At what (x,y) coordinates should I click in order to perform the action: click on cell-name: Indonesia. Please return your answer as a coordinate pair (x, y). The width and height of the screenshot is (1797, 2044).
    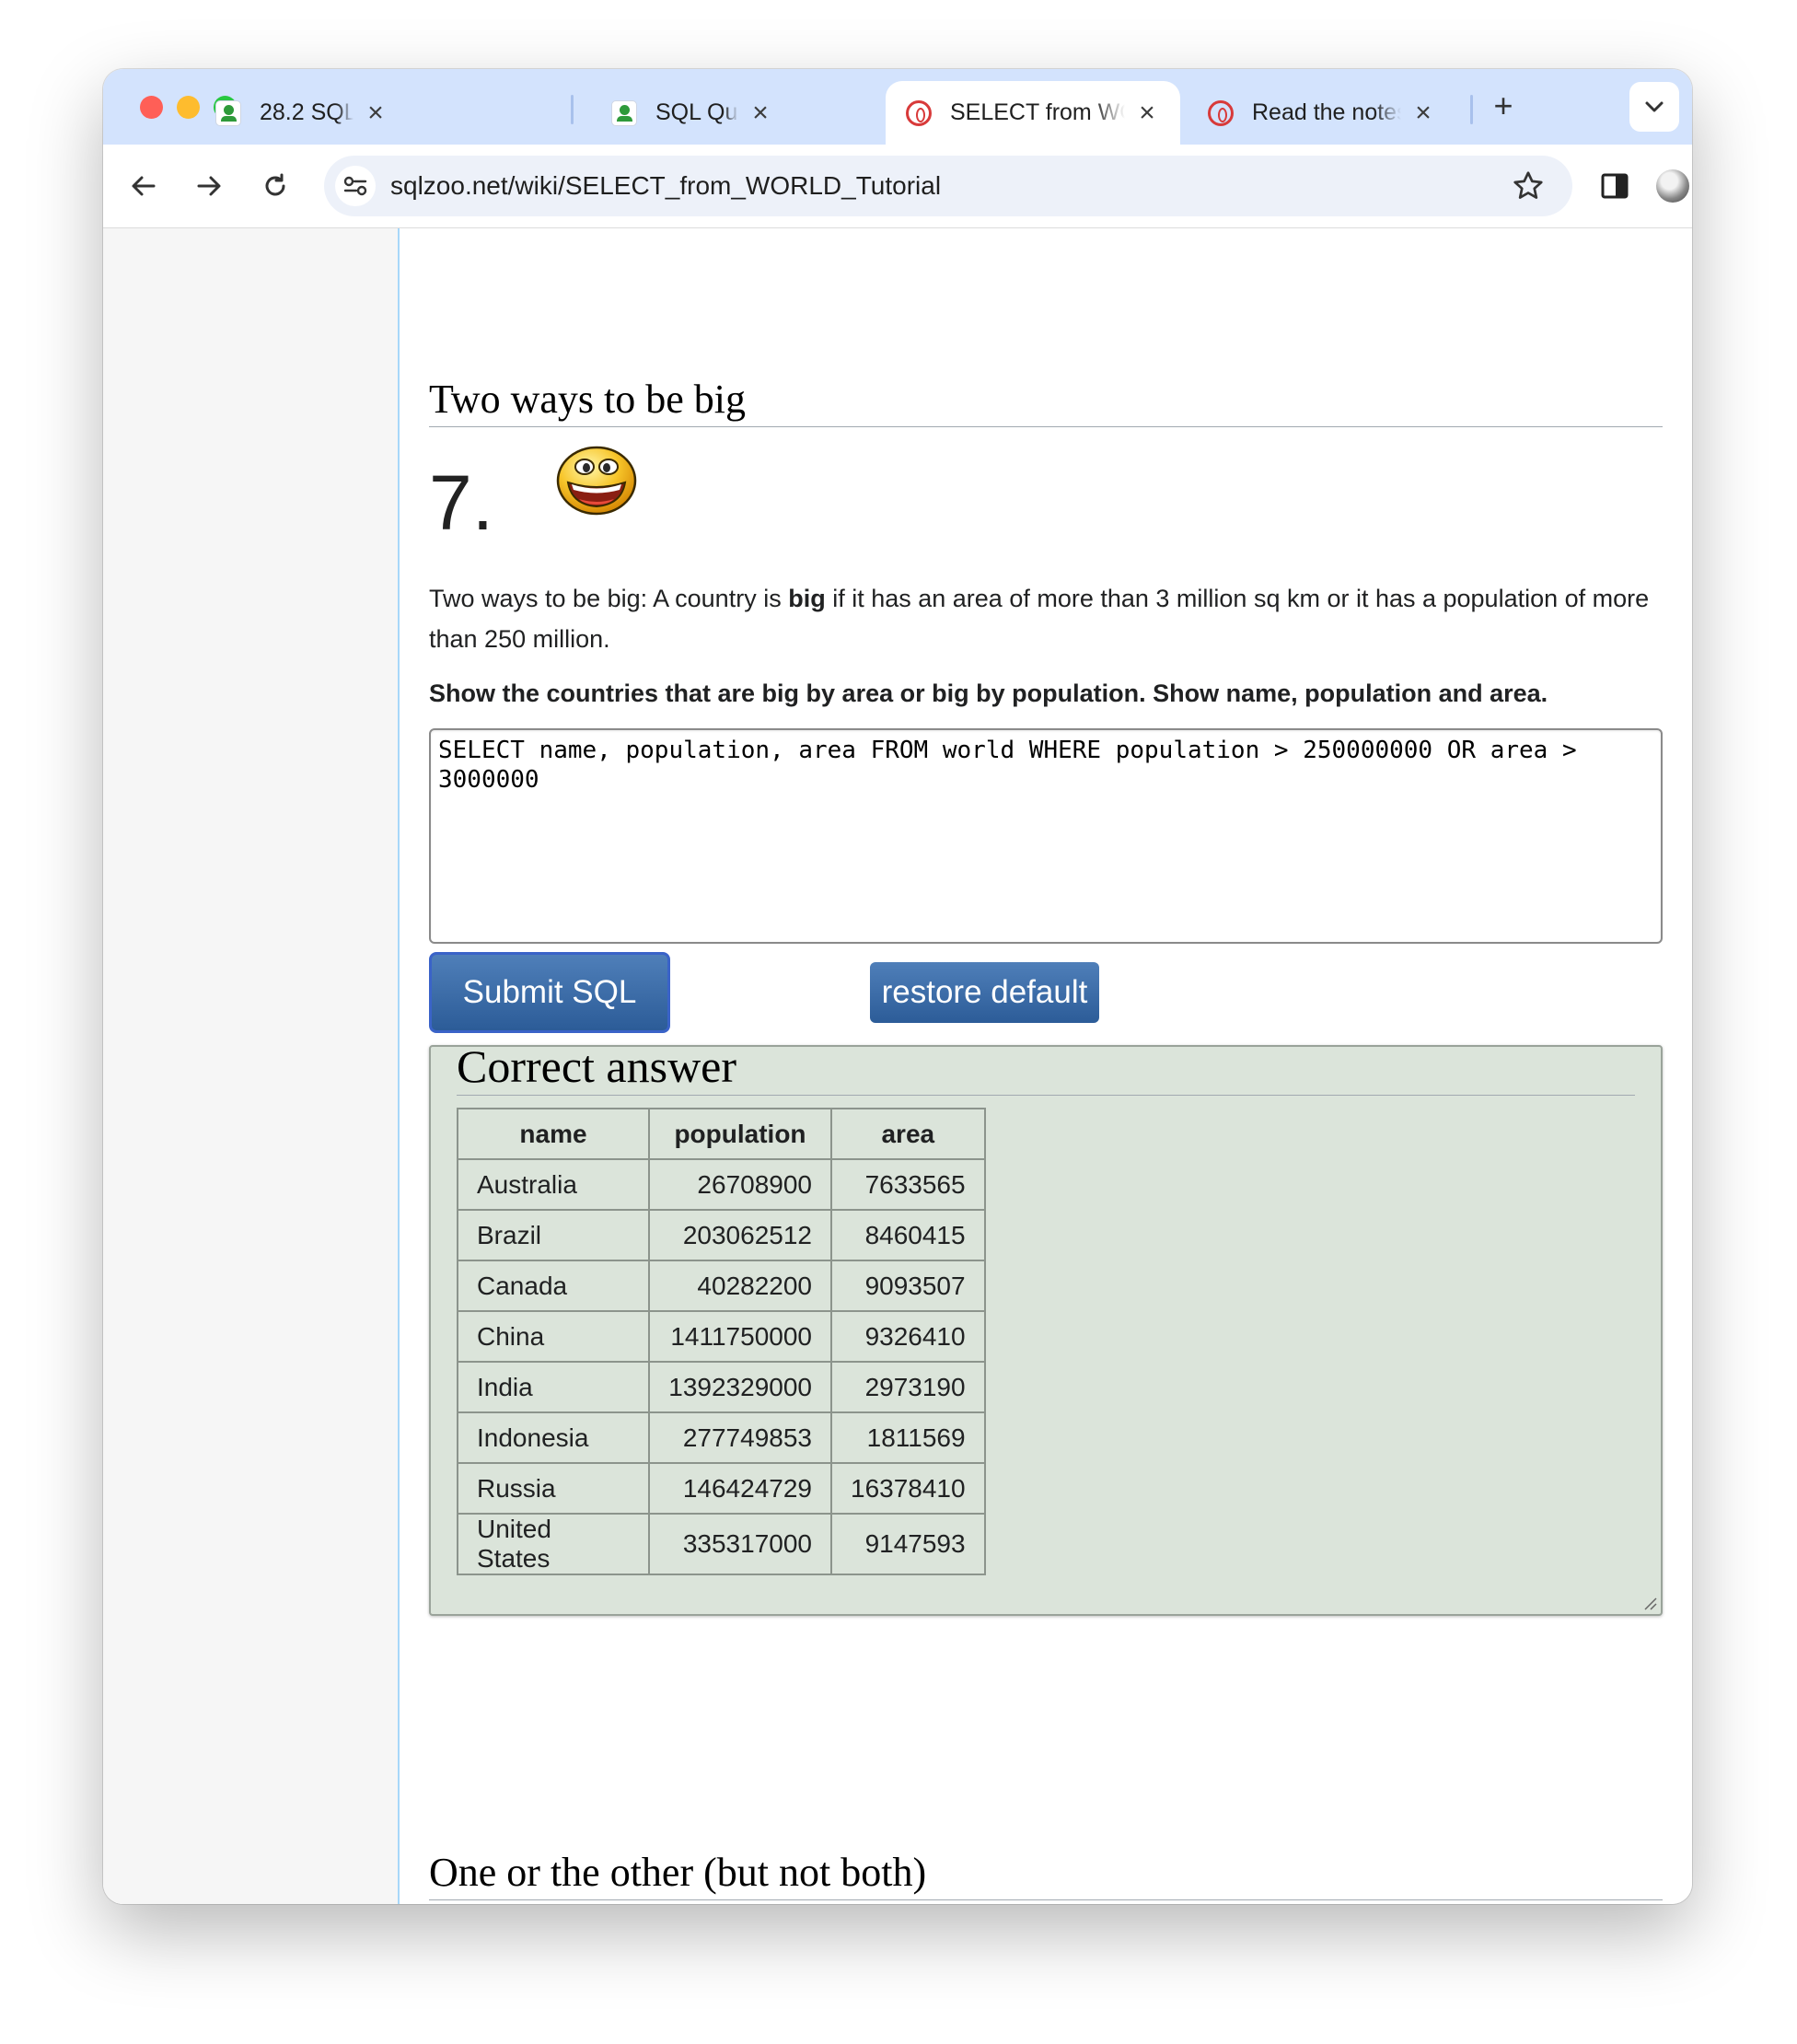
    Looking at the image, I should click on (553, 1437).